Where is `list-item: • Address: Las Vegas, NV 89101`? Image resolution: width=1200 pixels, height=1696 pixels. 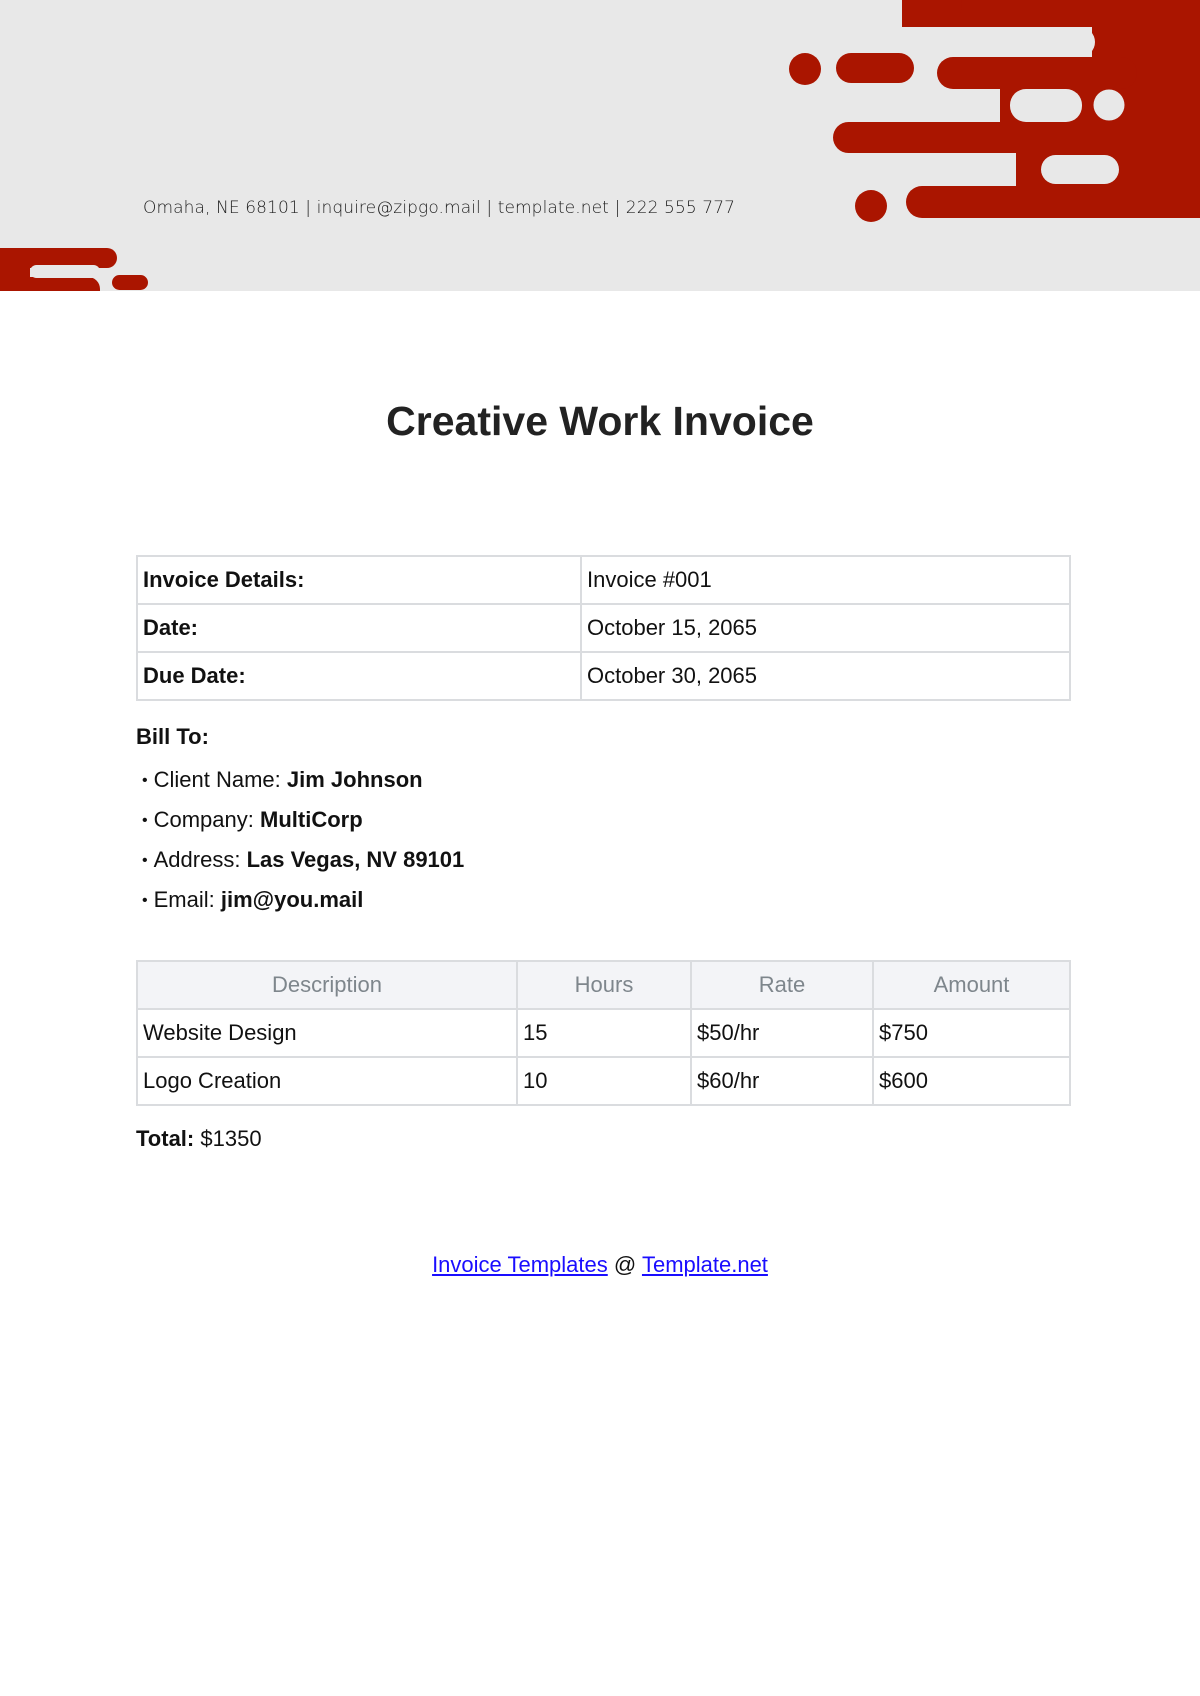 list-item: • Address: Las Vegas, NV 89101 is located at coordinates (300, 860).